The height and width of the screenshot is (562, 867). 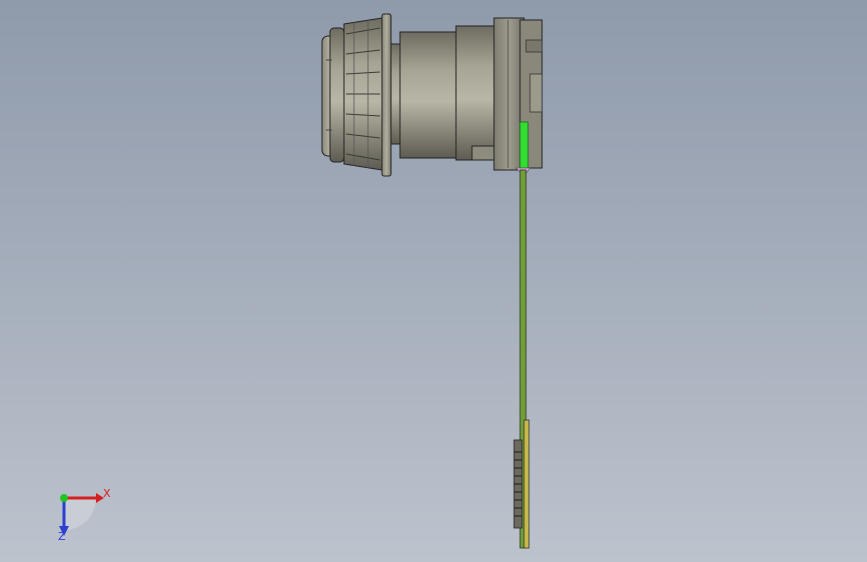 I want to click on rear-housing, so click(x=518, y=94).